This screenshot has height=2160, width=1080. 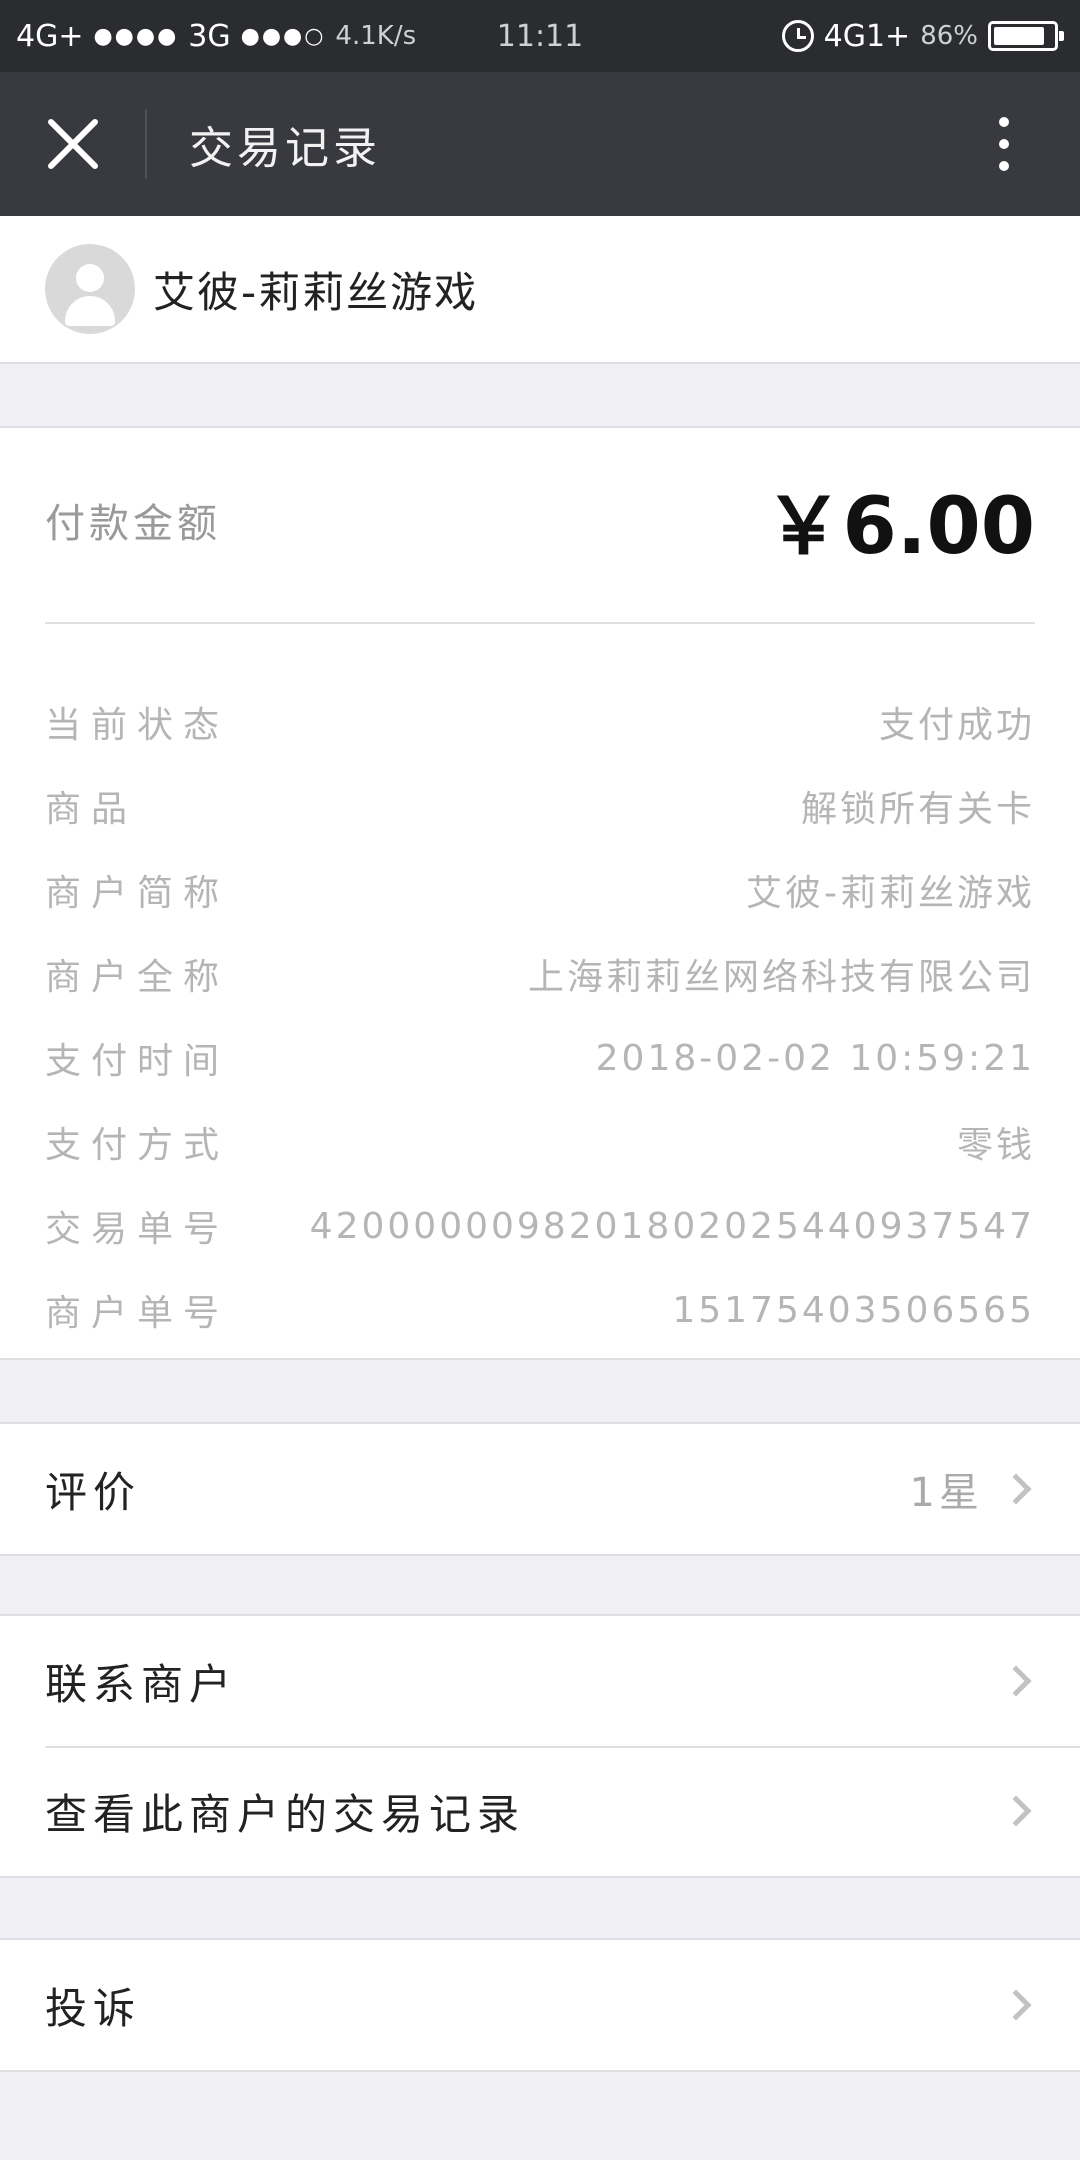 What do you see at coordinates (137, 893) in the screenshot?
I see `detail-label: 商户简称` at bounding box center [137, 893].